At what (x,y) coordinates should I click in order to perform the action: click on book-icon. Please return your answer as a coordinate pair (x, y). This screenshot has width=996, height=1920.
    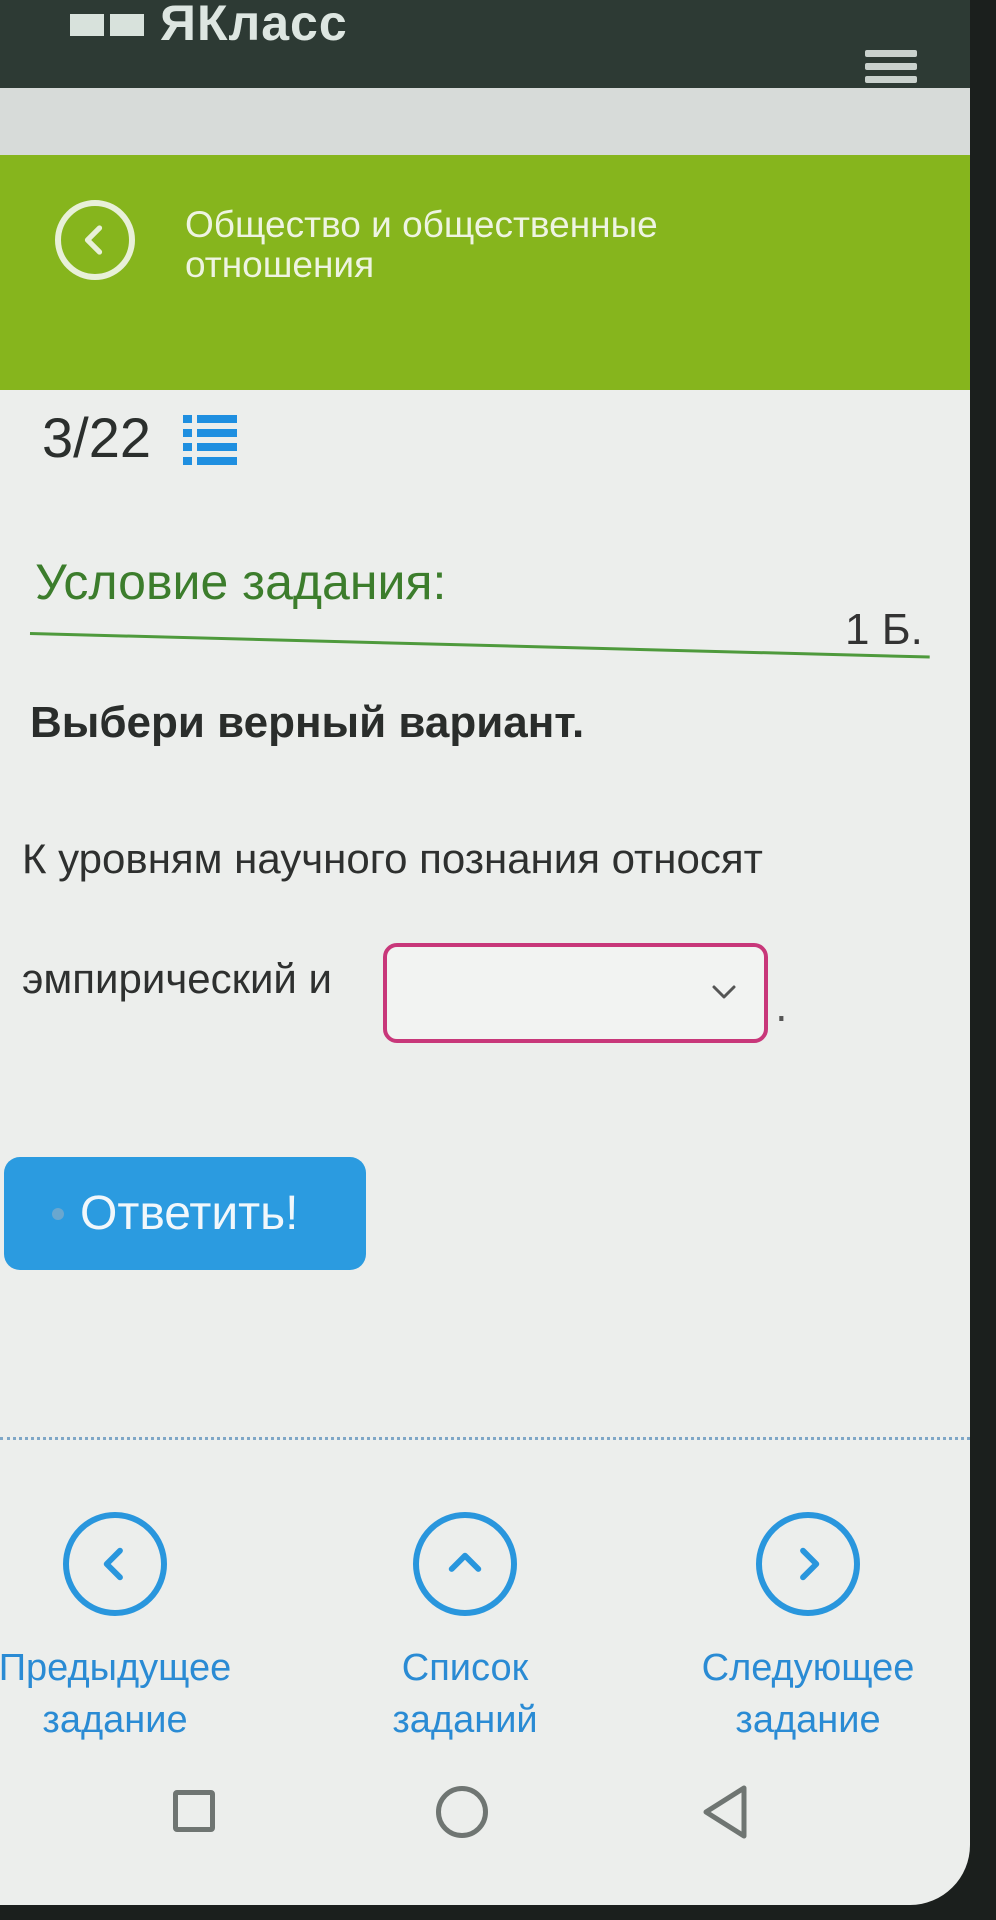
    Looking at the image, I should click on (110, 23).